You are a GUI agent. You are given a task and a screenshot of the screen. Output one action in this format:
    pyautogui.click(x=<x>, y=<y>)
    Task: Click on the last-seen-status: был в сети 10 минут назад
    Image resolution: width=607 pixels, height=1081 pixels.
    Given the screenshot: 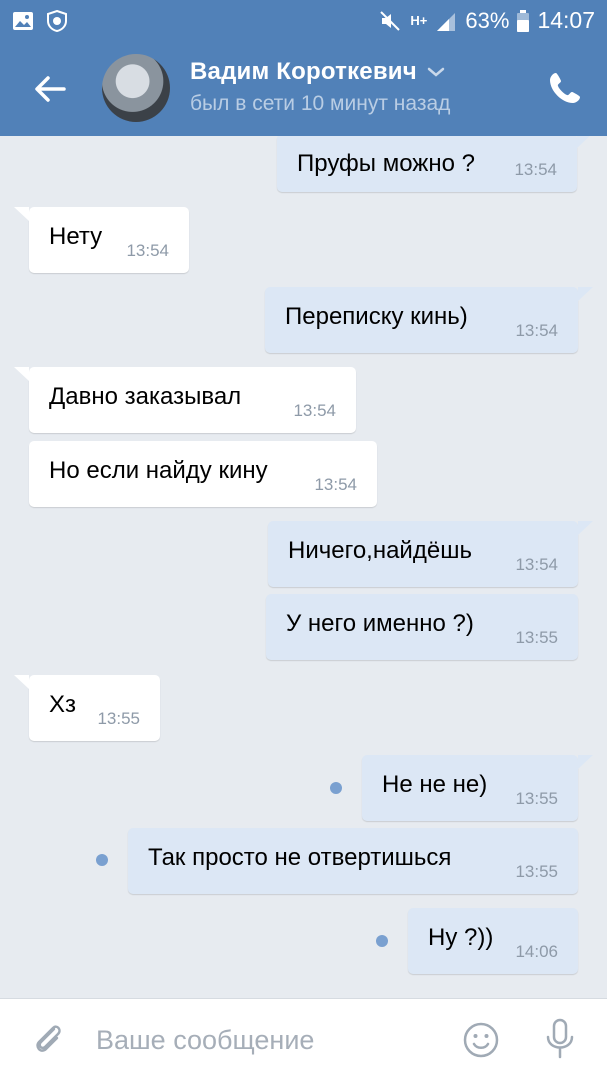 What is the action you would take?
    pyautogui.click(x=320, y=103)
    